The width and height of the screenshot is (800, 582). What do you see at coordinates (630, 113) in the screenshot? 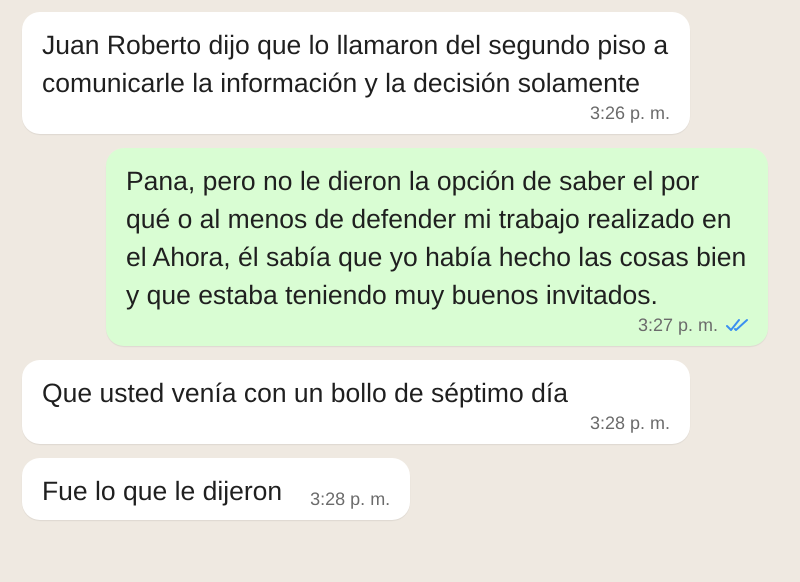
I see `message-time: 3:26 p. m.` at bounding box center [630, 113].